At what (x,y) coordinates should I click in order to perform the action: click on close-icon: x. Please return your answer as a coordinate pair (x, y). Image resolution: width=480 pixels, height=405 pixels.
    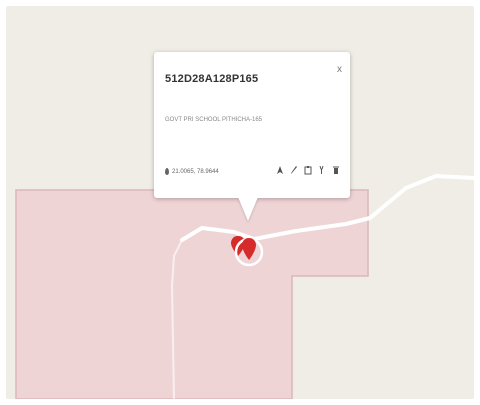
    Looking at the image, I should click on (339, 69).